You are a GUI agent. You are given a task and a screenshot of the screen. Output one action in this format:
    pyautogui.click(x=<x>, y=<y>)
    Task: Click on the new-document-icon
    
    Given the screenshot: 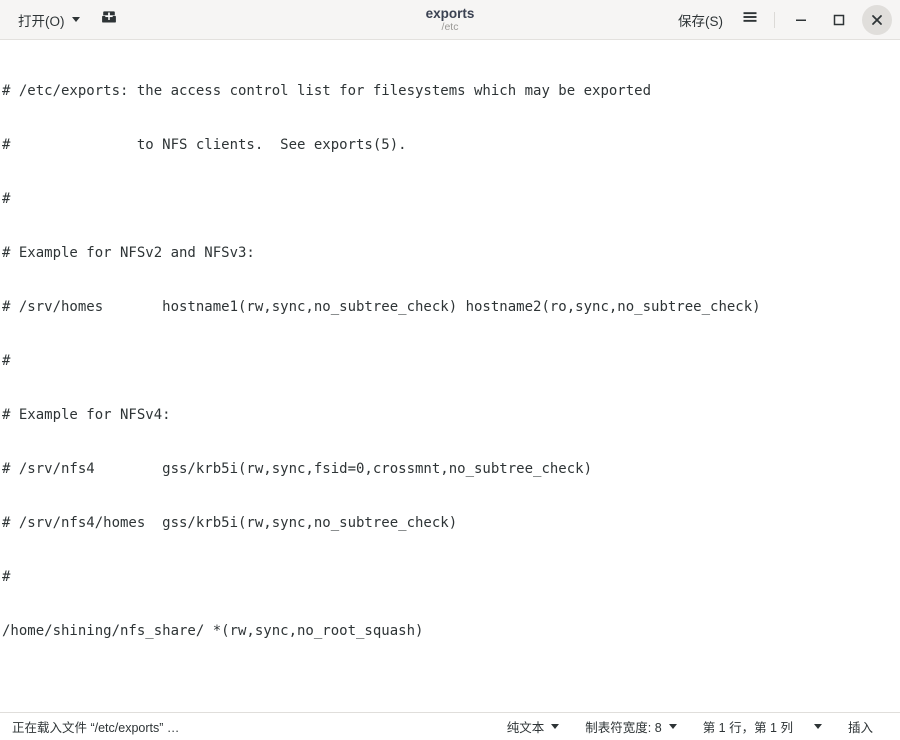 What is the action you would take?
    pyautogui.click(x=109, y=19)
    